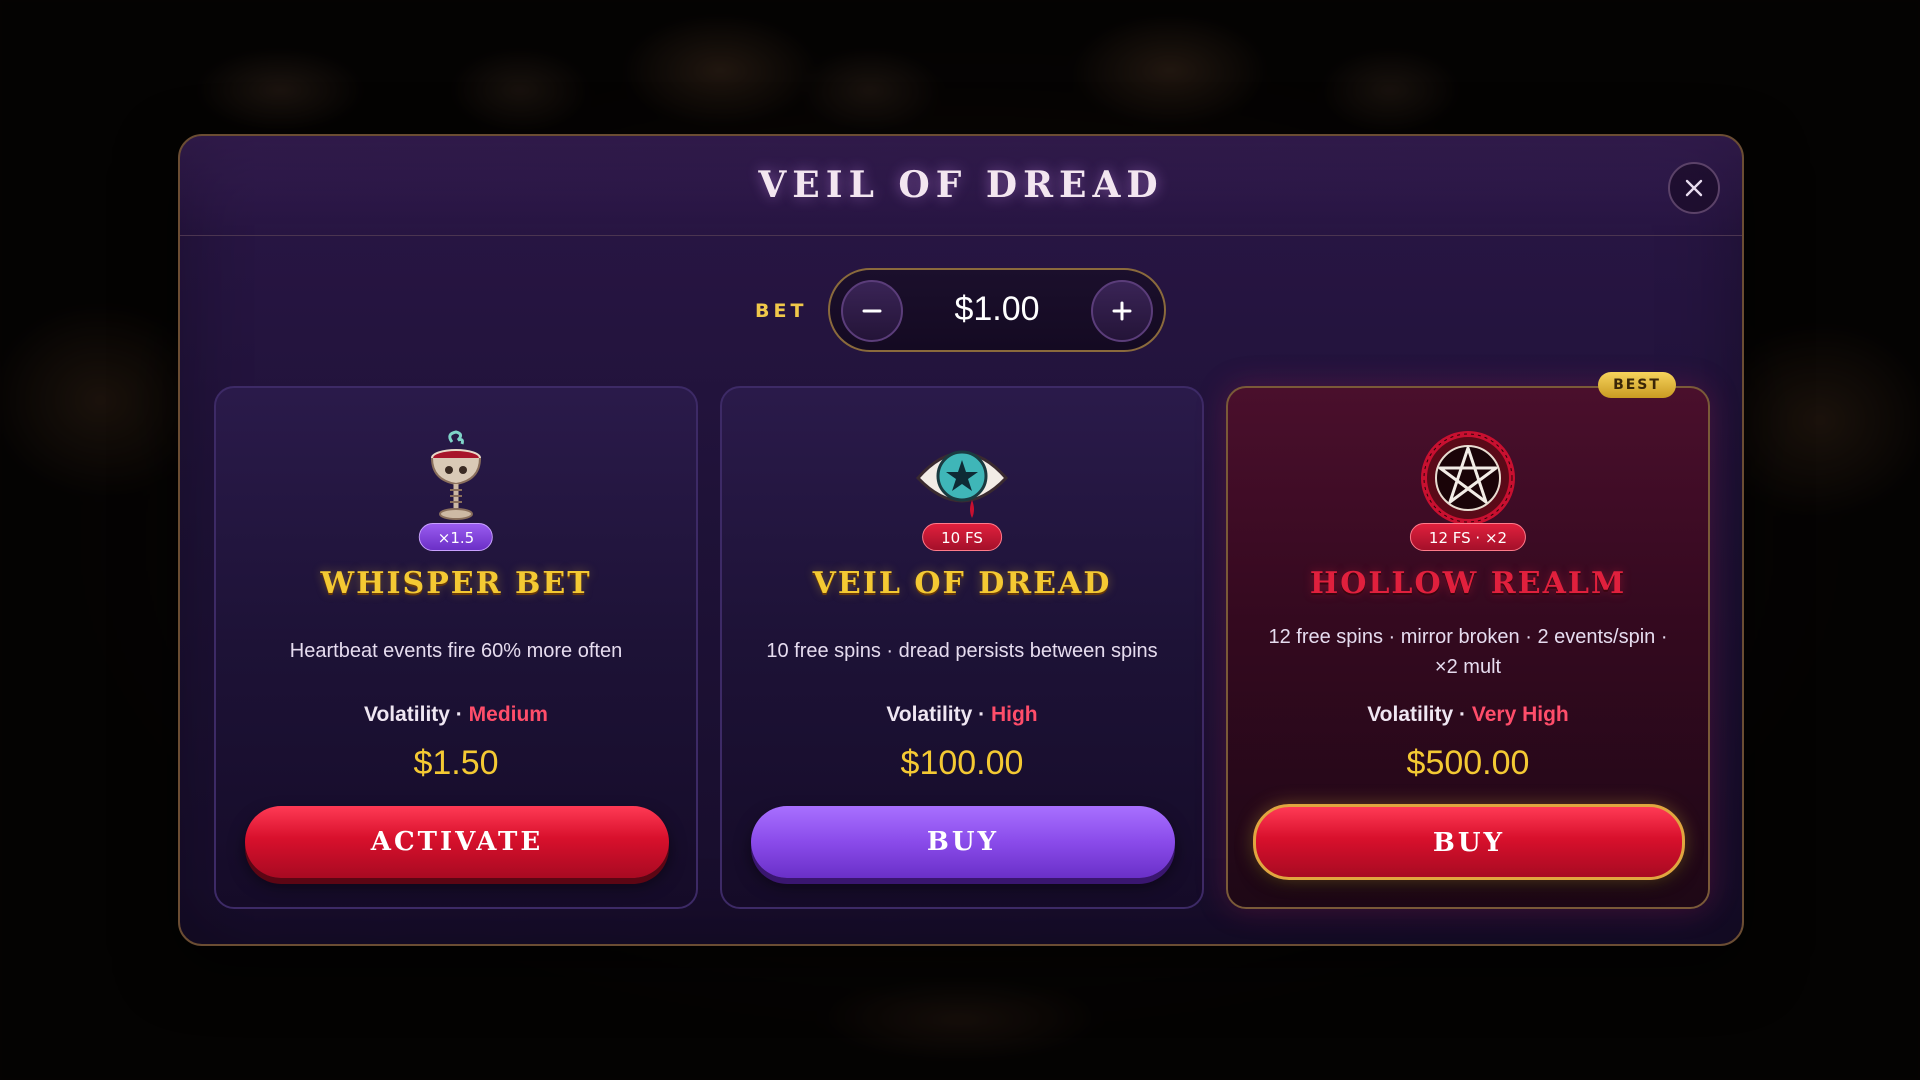  What do you see at coordinates (997, 310) in the screenshot?
I see `bet-stepper: $1.00` at bounding box center [997, 310].